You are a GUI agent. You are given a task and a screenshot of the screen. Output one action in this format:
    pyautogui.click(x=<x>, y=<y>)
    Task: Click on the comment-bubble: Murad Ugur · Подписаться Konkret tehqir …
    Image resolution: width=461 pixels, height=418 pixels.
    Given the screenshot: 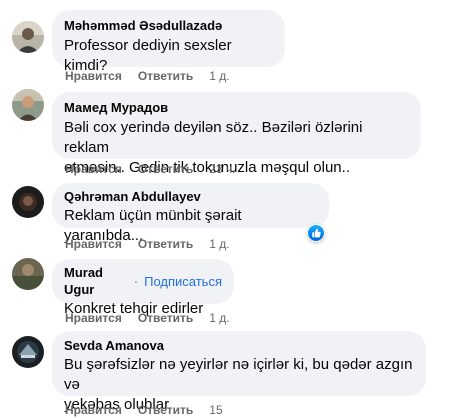 What is the action you would take?
    pyautogui.click(x=143, y=288)
    